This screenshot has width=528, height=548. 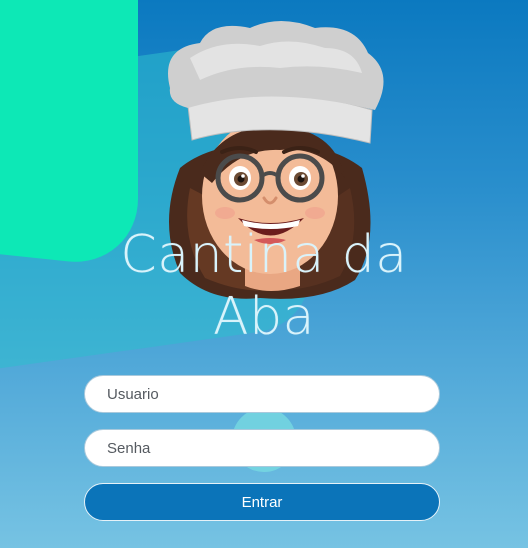 What do you see at coordinates (262, 448) in the screenshot?
I see `password-input` at bounding box center [262, 448].